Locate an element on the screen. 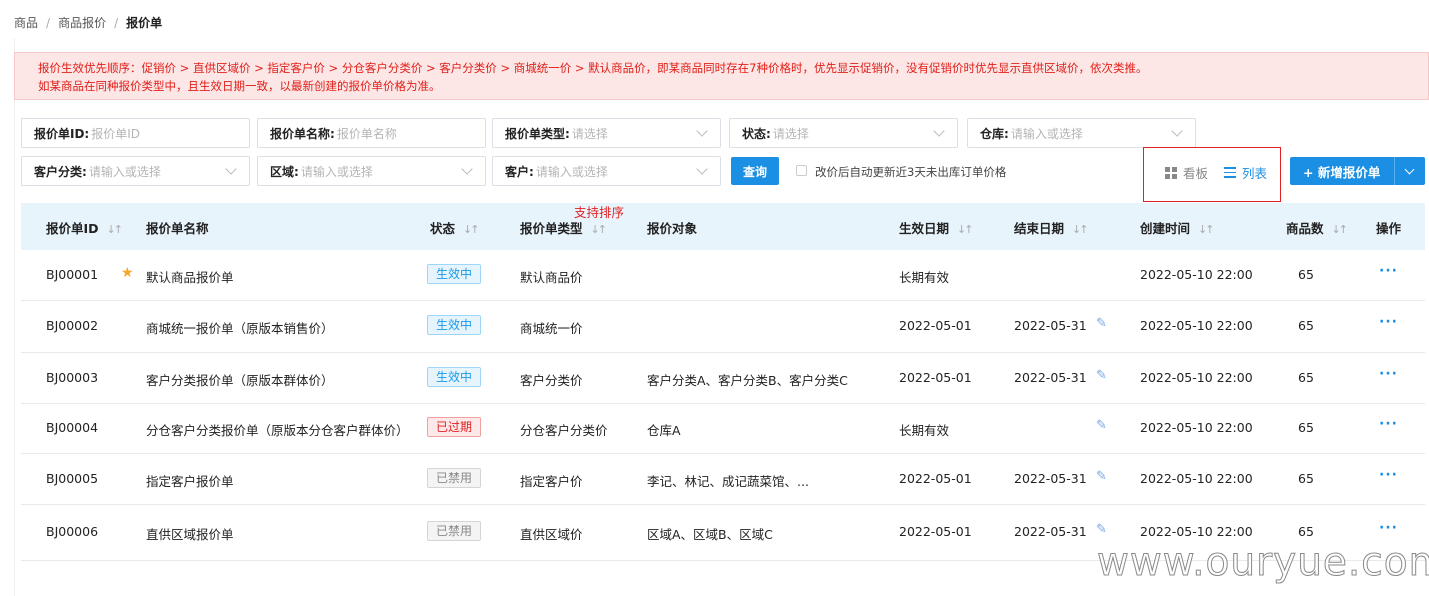 The image size is (1429, 596). cell-name: 直供区域报价单 is located at coordinates (190, 533).